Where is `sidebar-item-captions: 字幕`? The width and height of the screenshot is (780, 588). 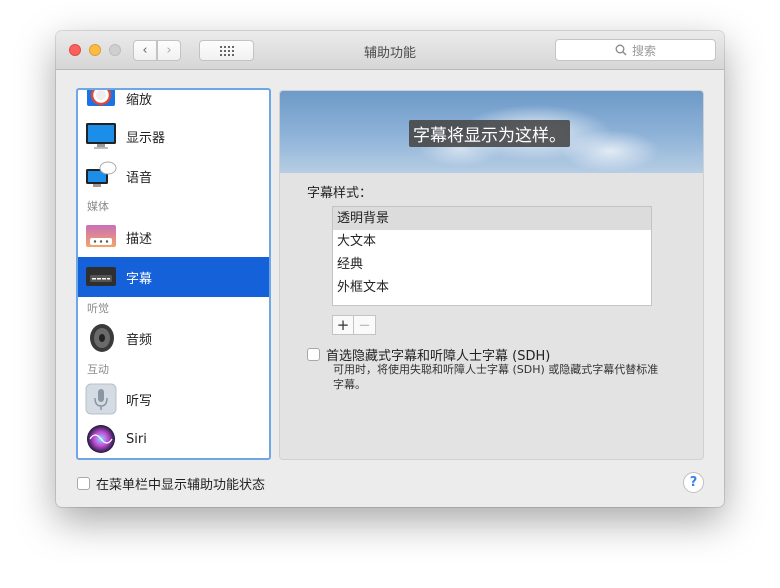 sidebar-item-captions: 字幕 is located at coordinates (173, 277).